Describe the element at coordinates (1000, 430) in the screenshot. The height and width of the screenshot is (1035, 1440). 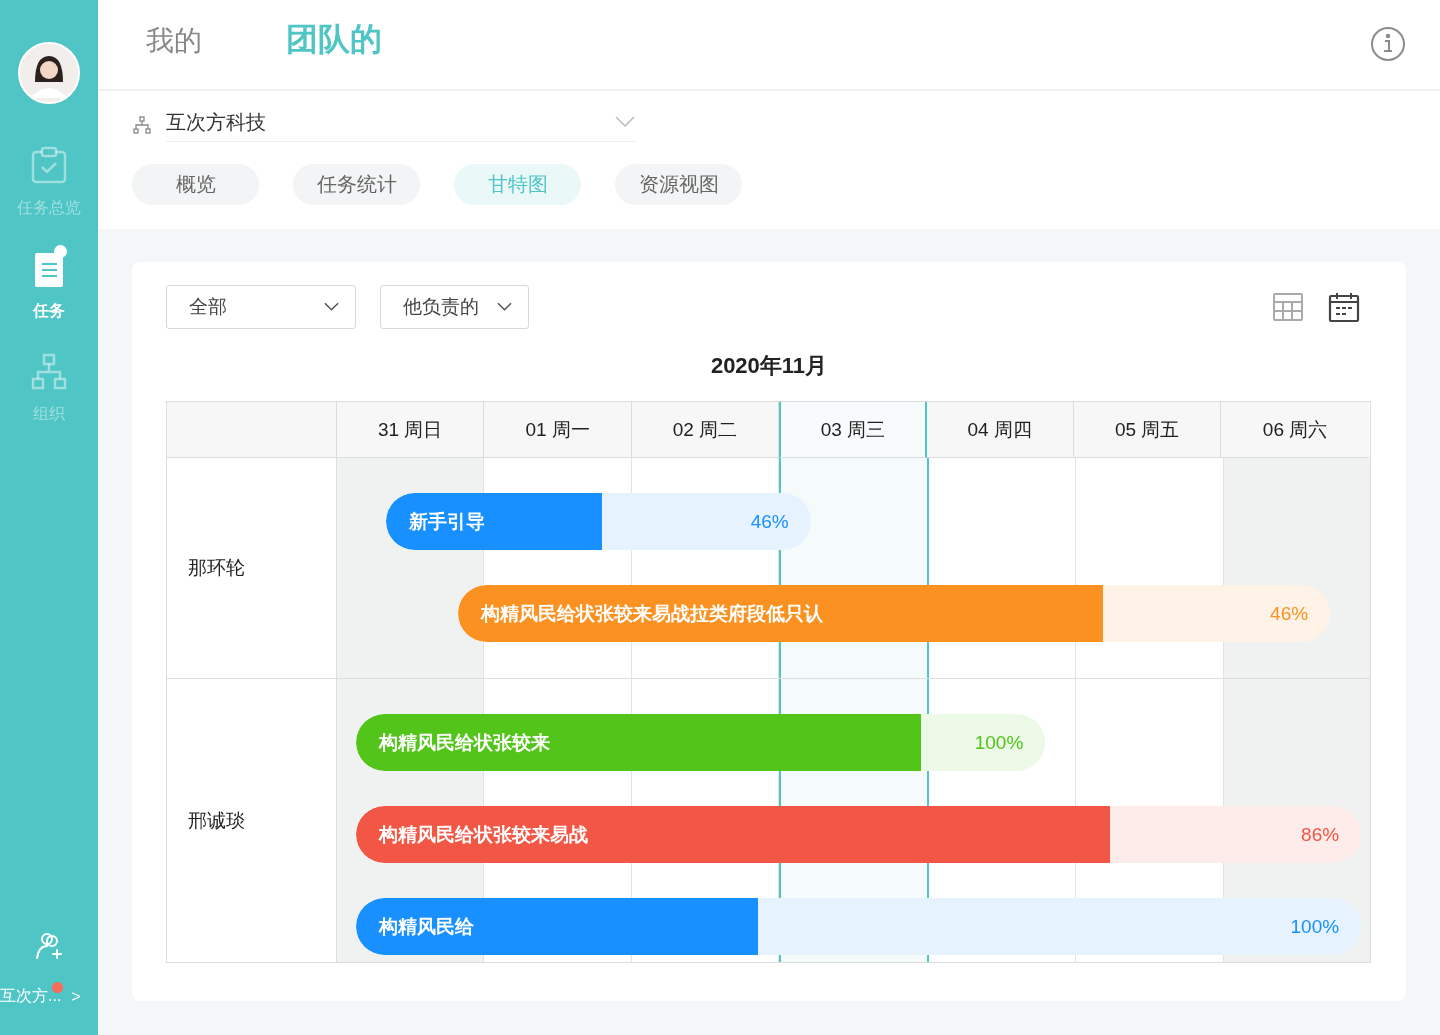
I see `column-header: 04 周四` at that location.